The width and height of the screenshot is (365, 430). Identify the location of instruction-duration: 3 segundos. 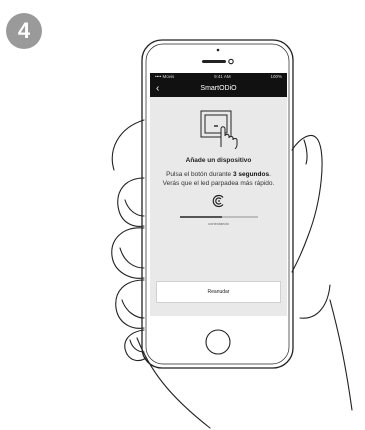
(251, 174).